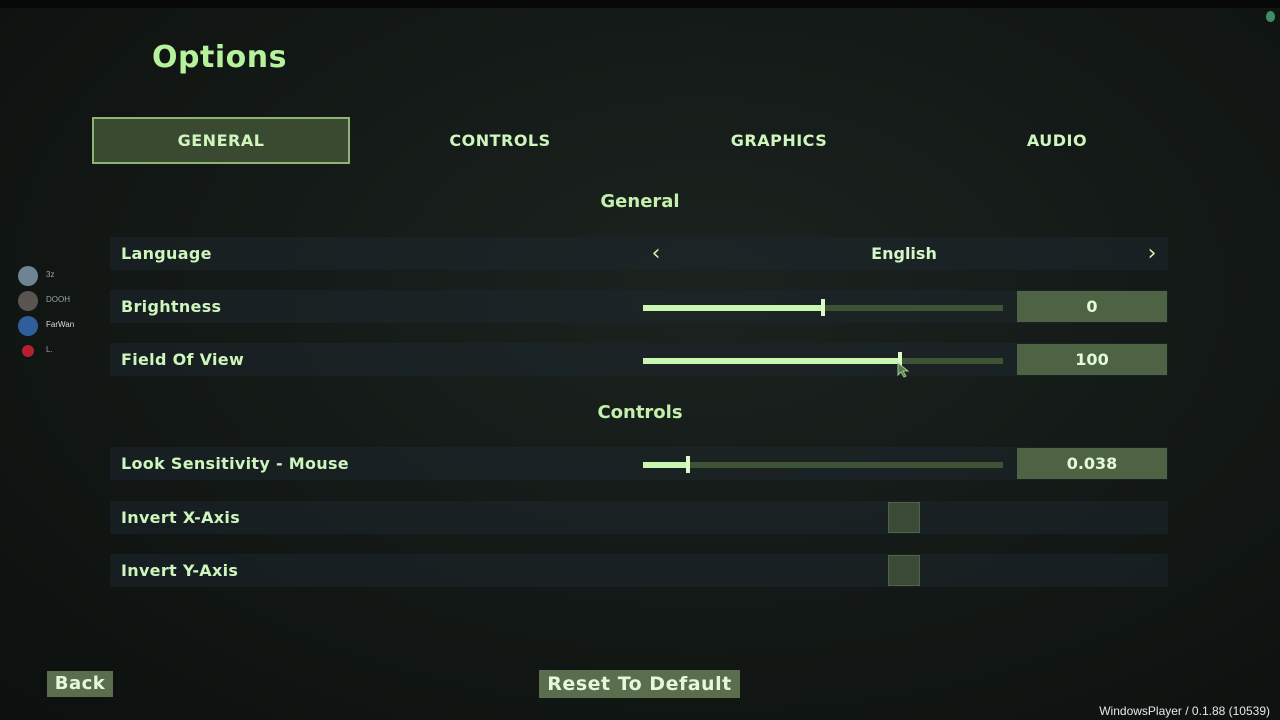  Describe the element at coordinates (903, 370) in the screenshot. I see `mouse-cursor-icon` at that location.